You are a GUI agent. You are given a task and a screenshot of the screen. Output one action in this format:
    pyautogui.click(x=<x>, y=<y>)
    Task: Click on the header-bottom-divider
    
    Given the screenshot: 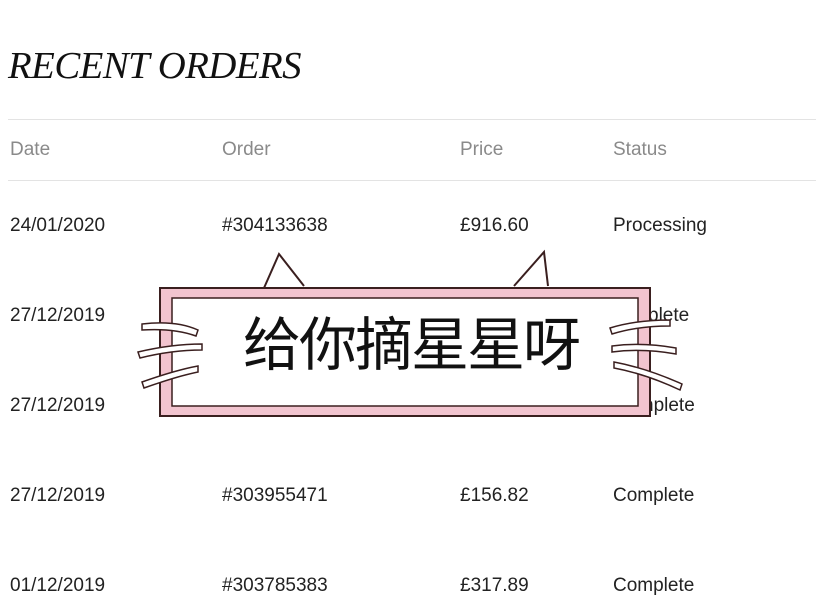 What is the action you would take?
    pyautogui.click(x=412, y=180)
    